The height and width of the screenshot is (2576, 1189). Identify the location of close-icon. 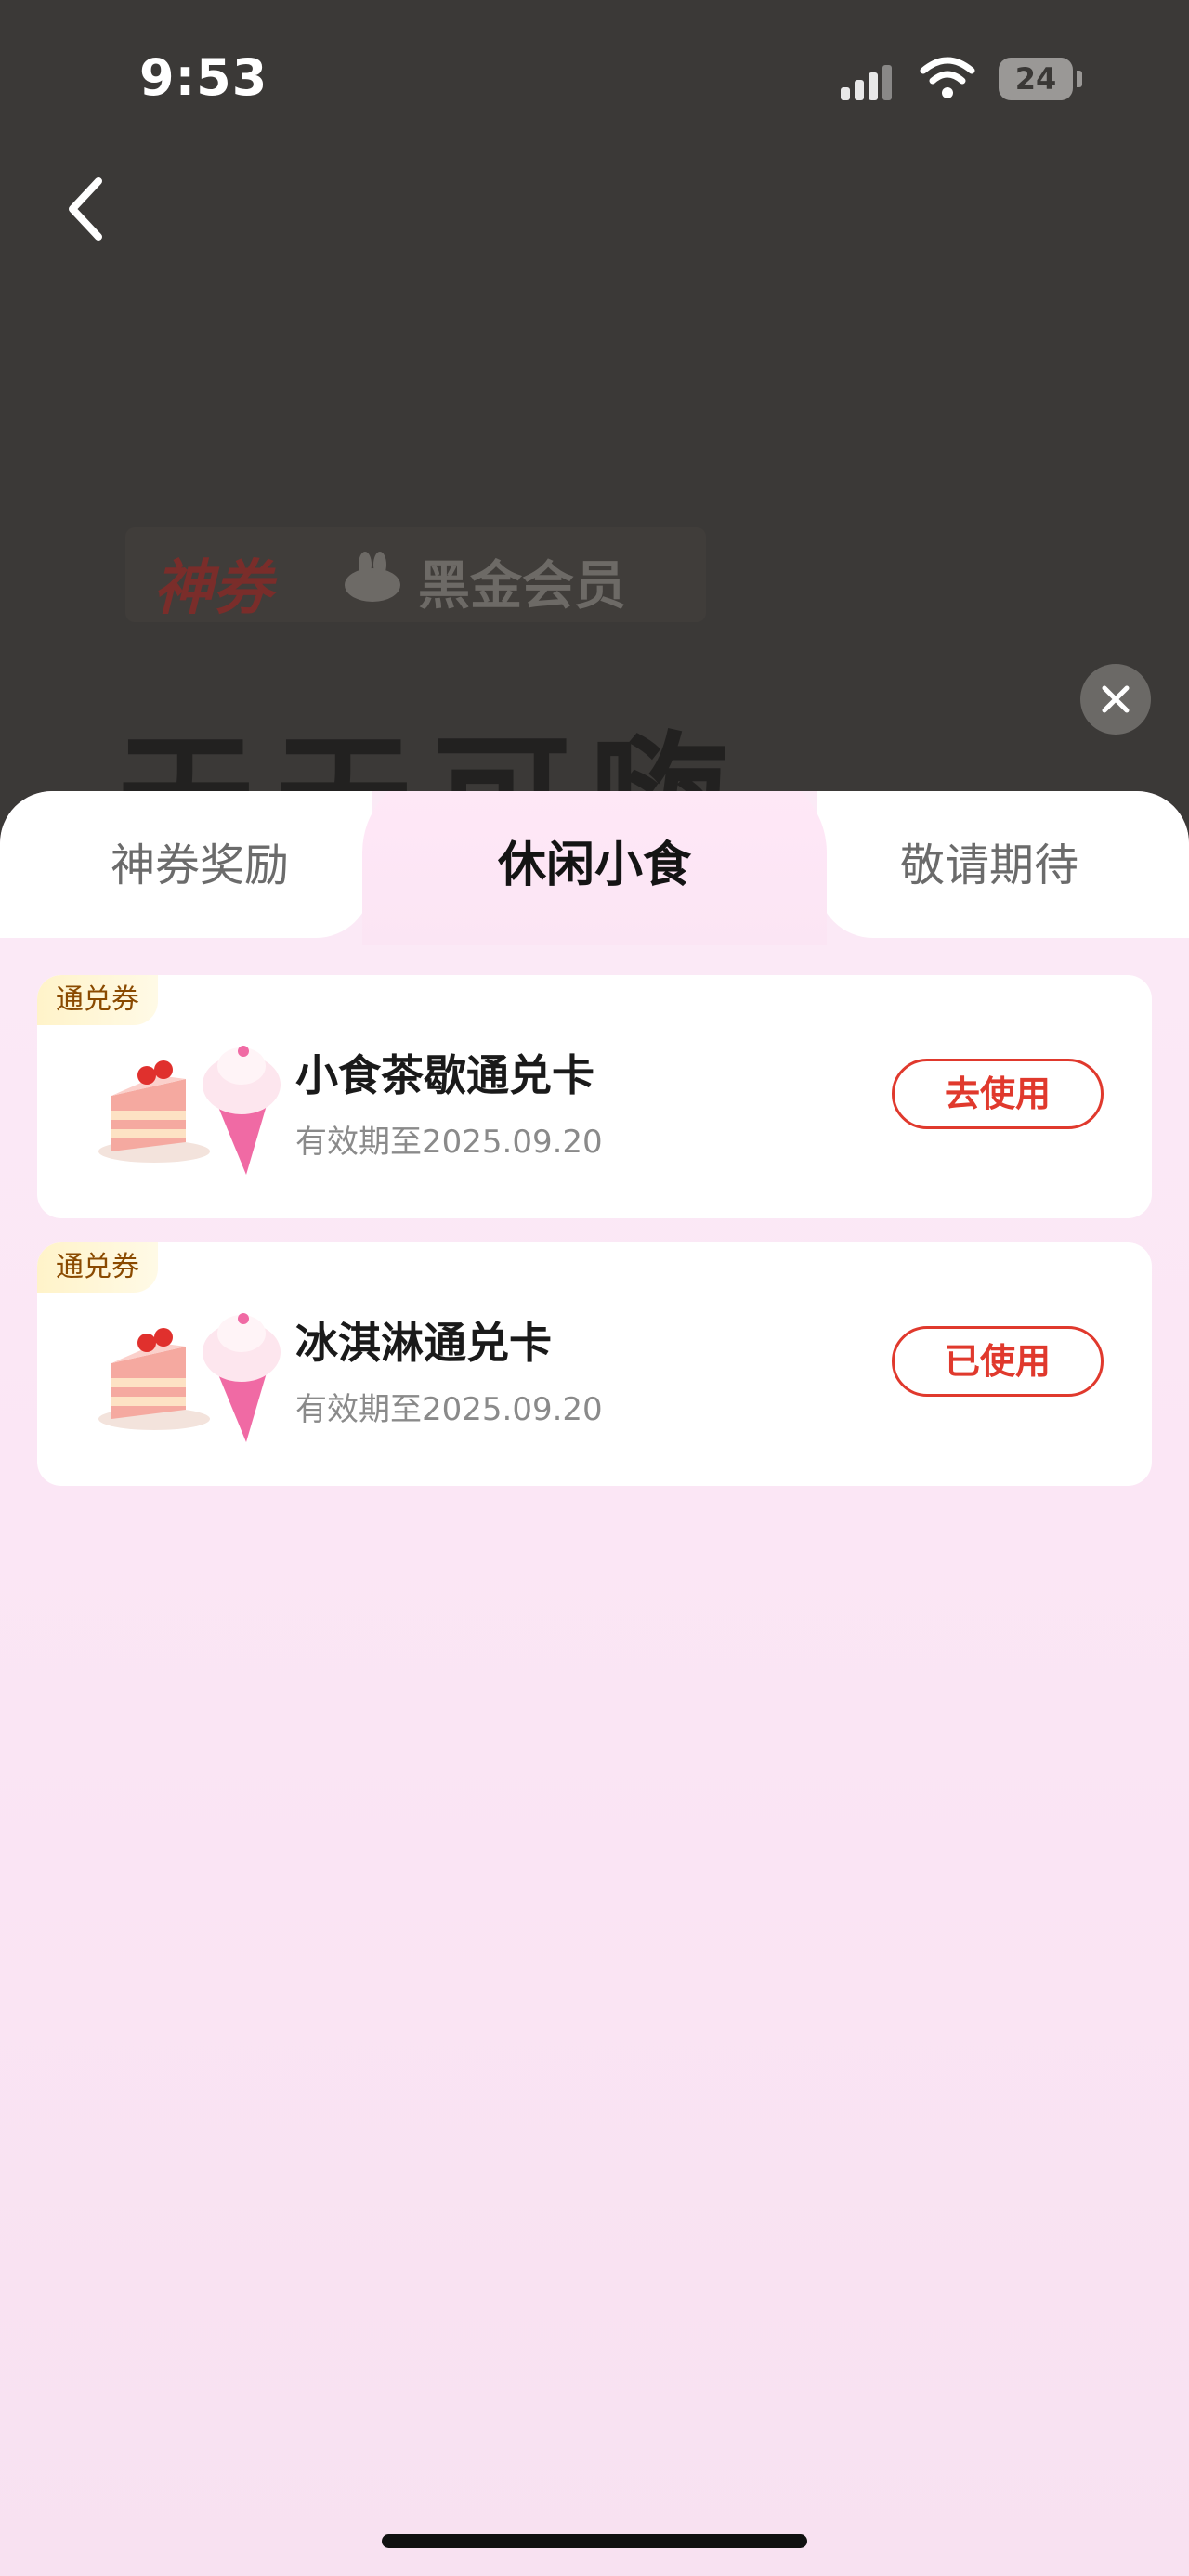
(1116, 699).